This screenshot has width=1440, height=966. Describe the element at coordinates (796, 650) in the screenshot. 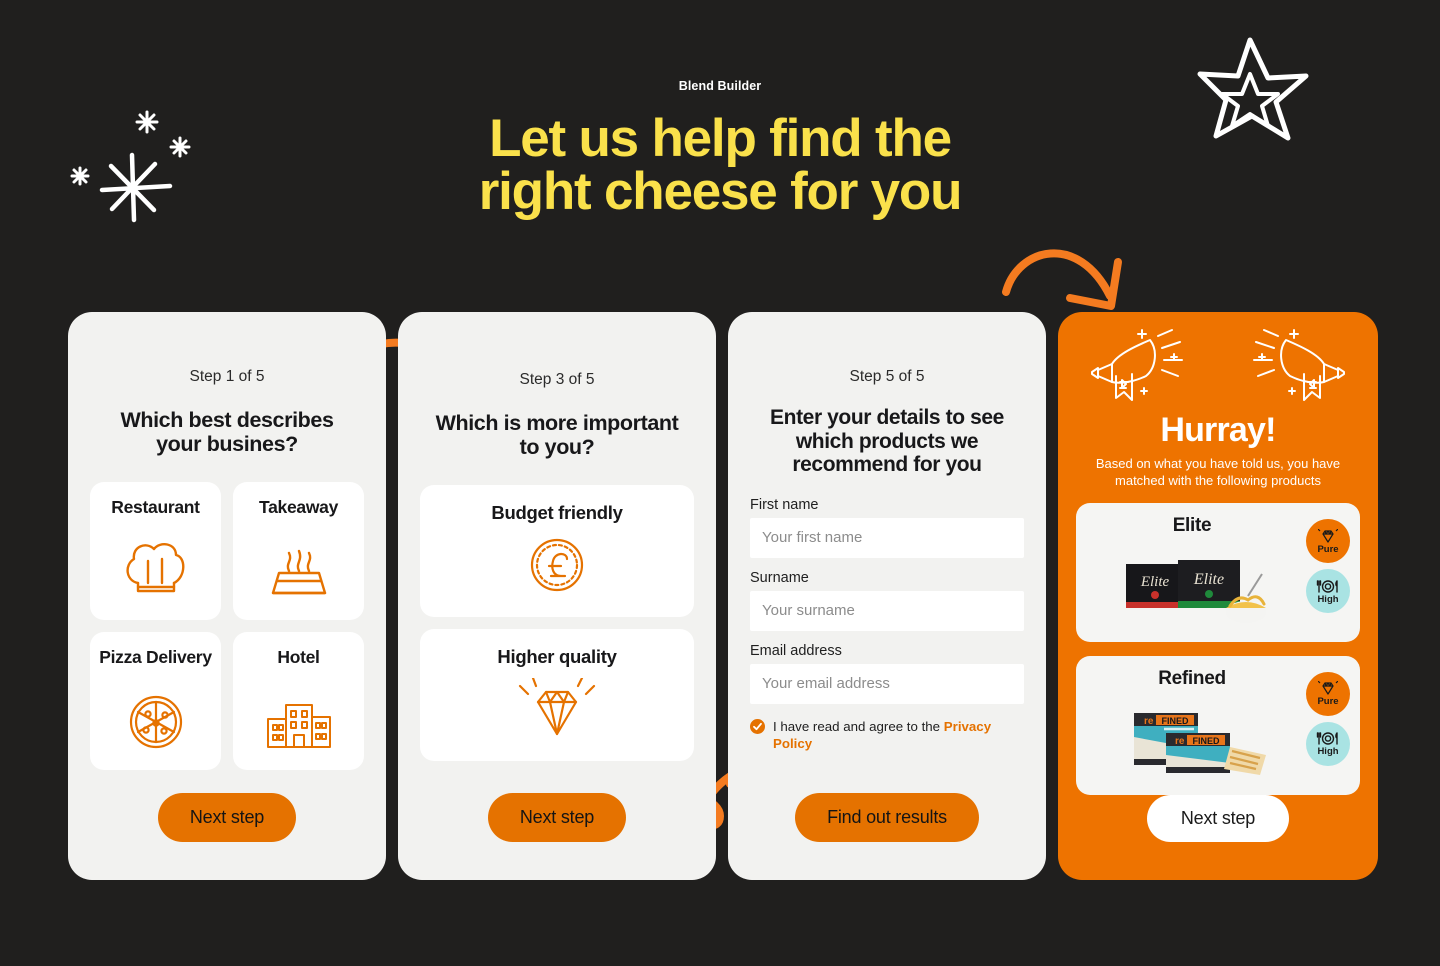

I see `email-label: Email address` at that location.